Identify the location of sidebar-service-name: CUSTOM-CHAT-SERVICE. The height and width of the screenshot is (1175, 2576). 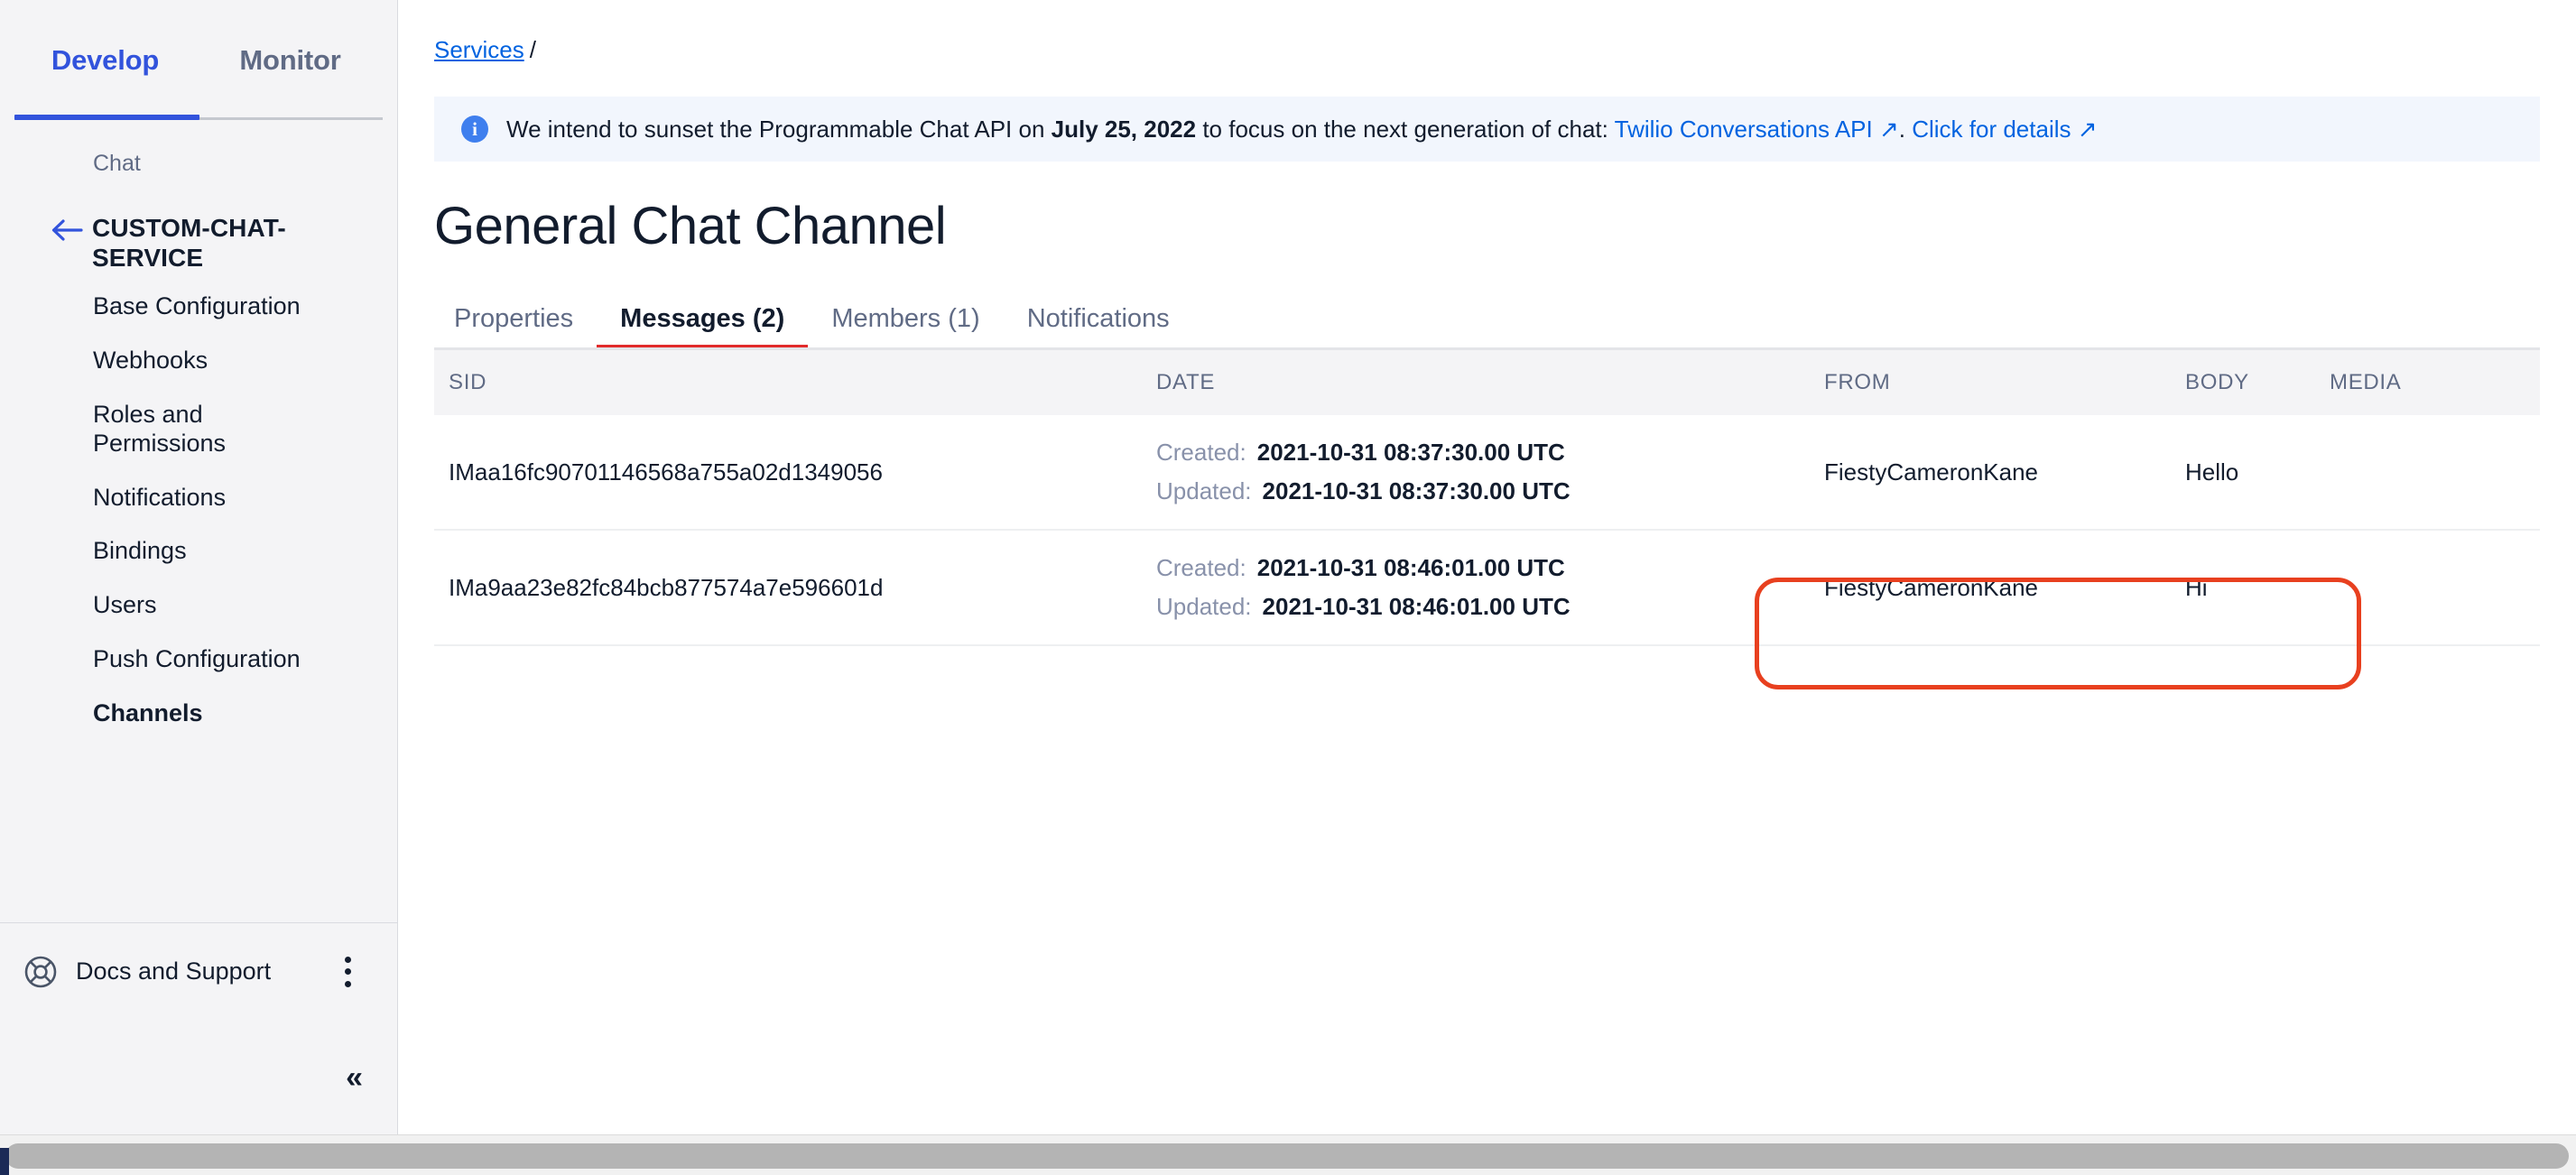
(189, 243).